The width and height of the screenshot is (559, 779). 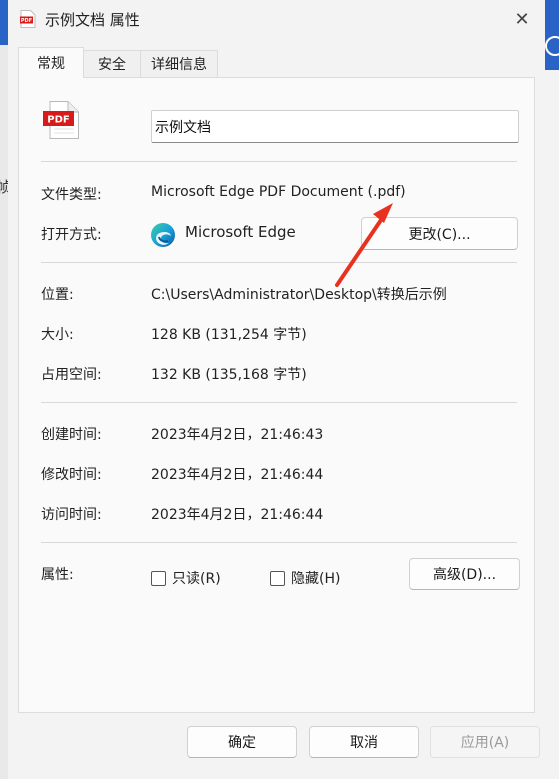 I want to click on size-on-disk-label: 占用空间:, so click(x=71, y=375).